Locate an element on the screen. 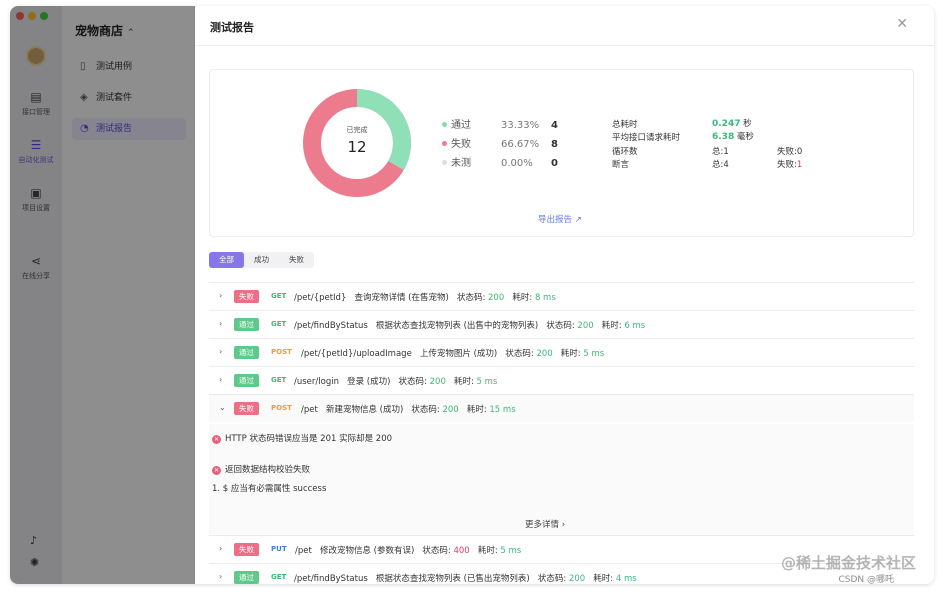  stat-assert-fail: 失败:1 is located at coordinates (790, 165).